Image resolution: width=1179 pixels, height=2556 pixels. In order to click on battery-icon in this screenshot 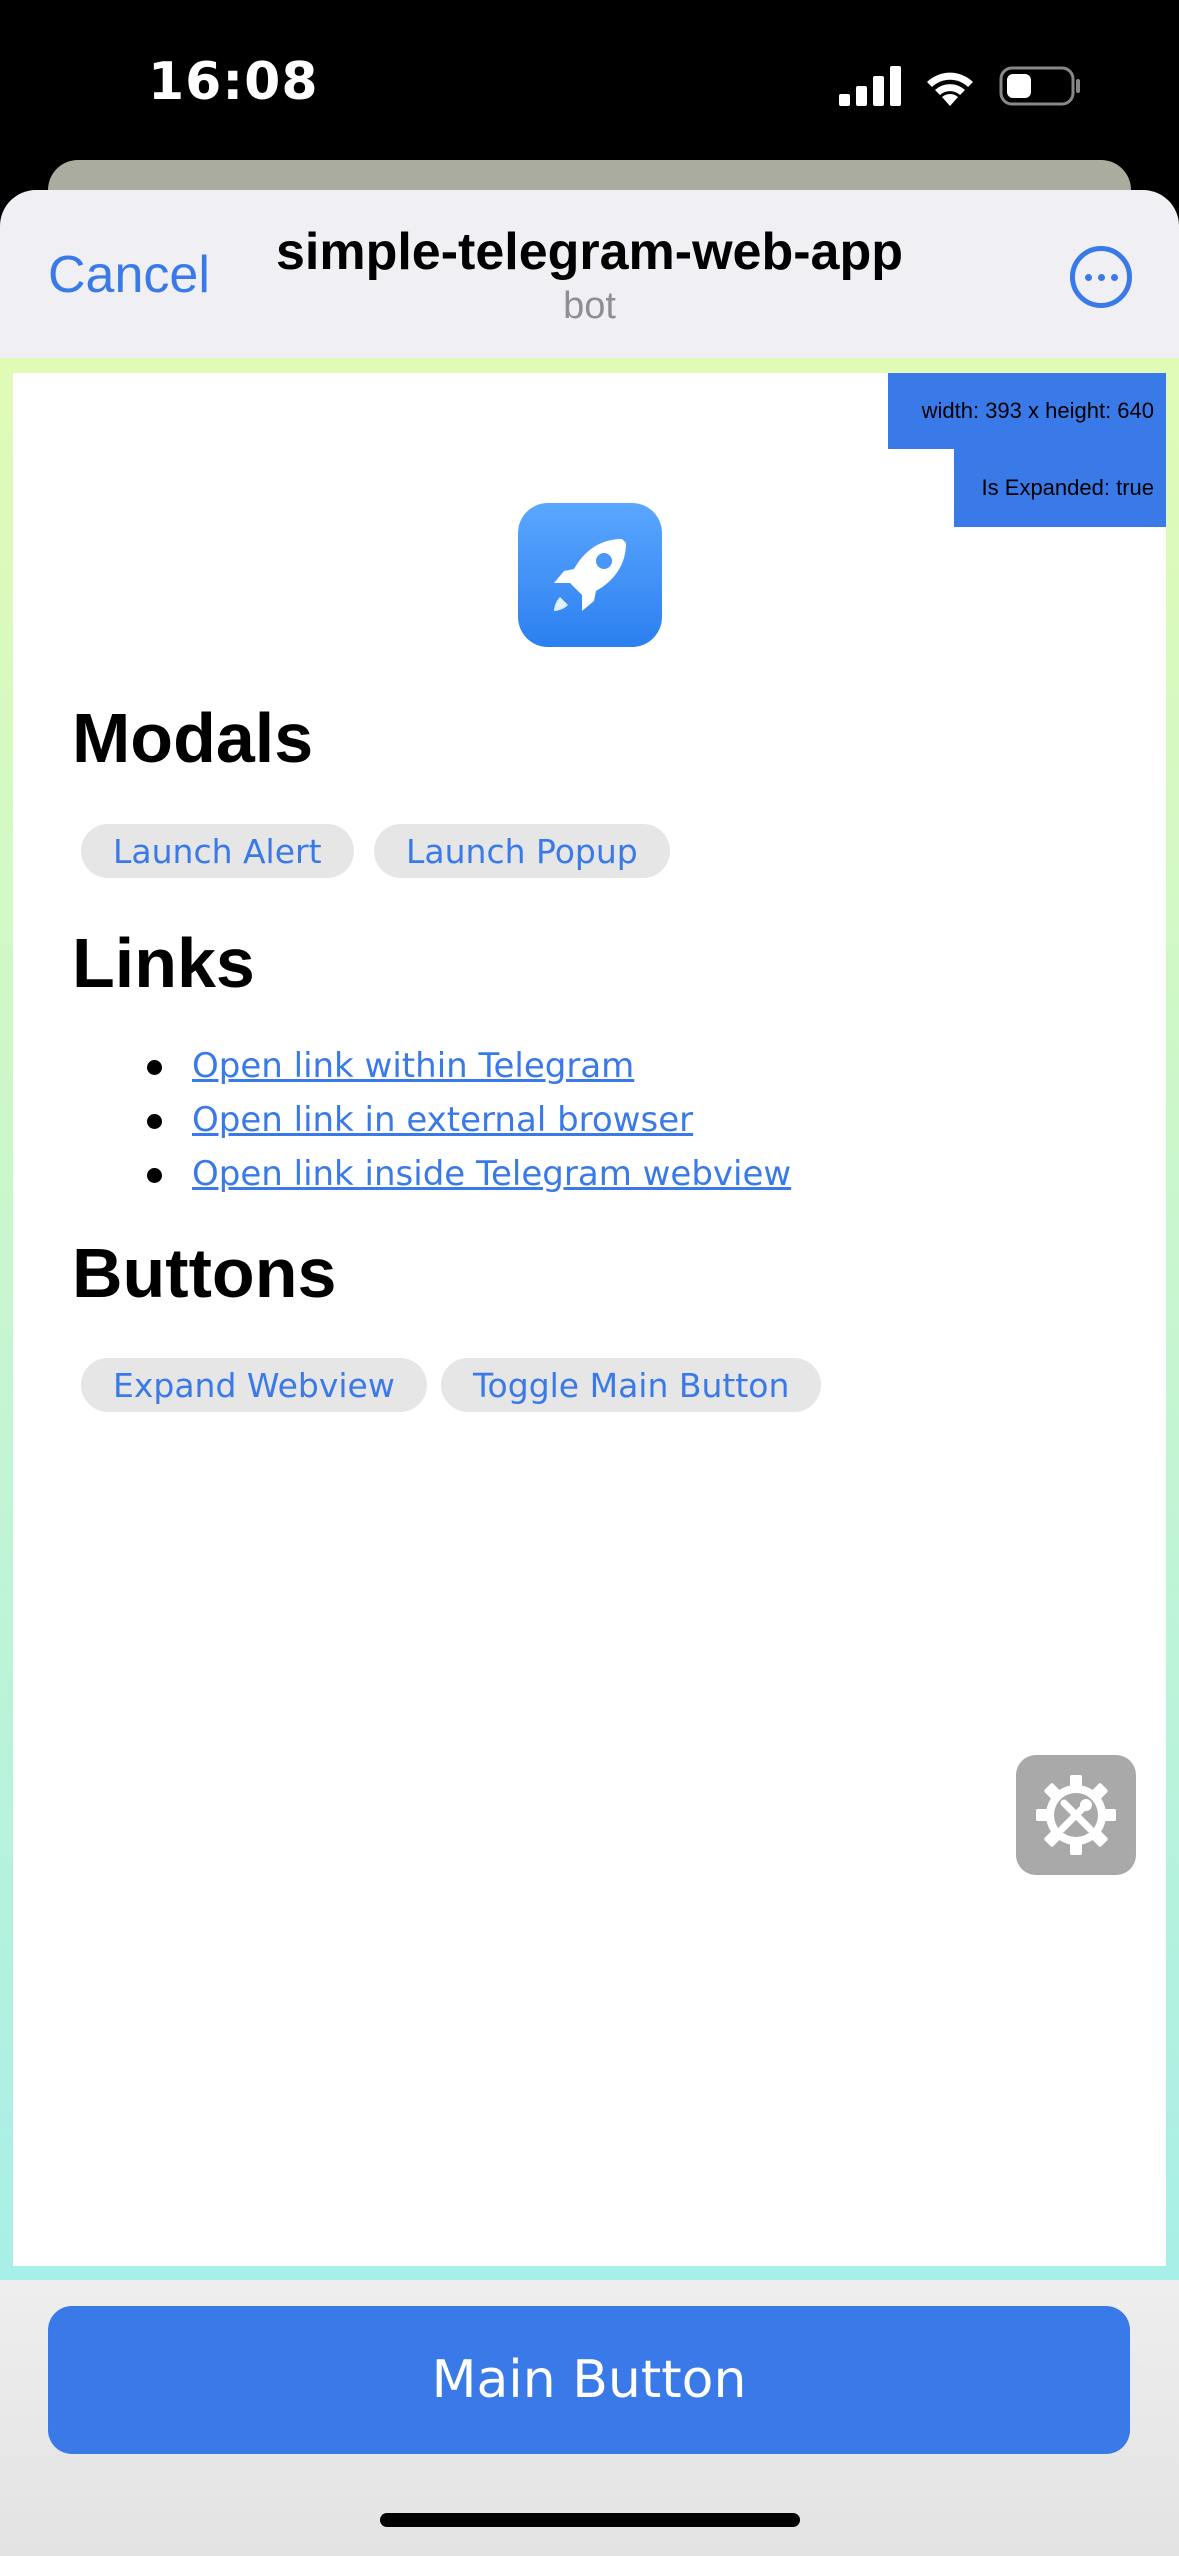, I will do `click(1039, 86)`.